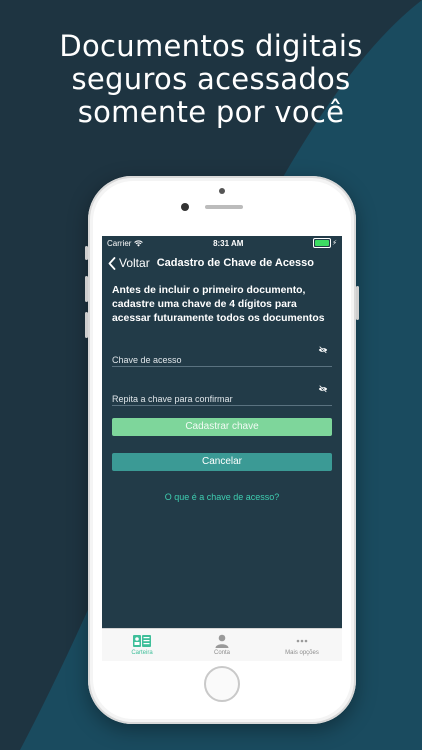  I want to click on tab-conta: Conta, so click(222, 645).